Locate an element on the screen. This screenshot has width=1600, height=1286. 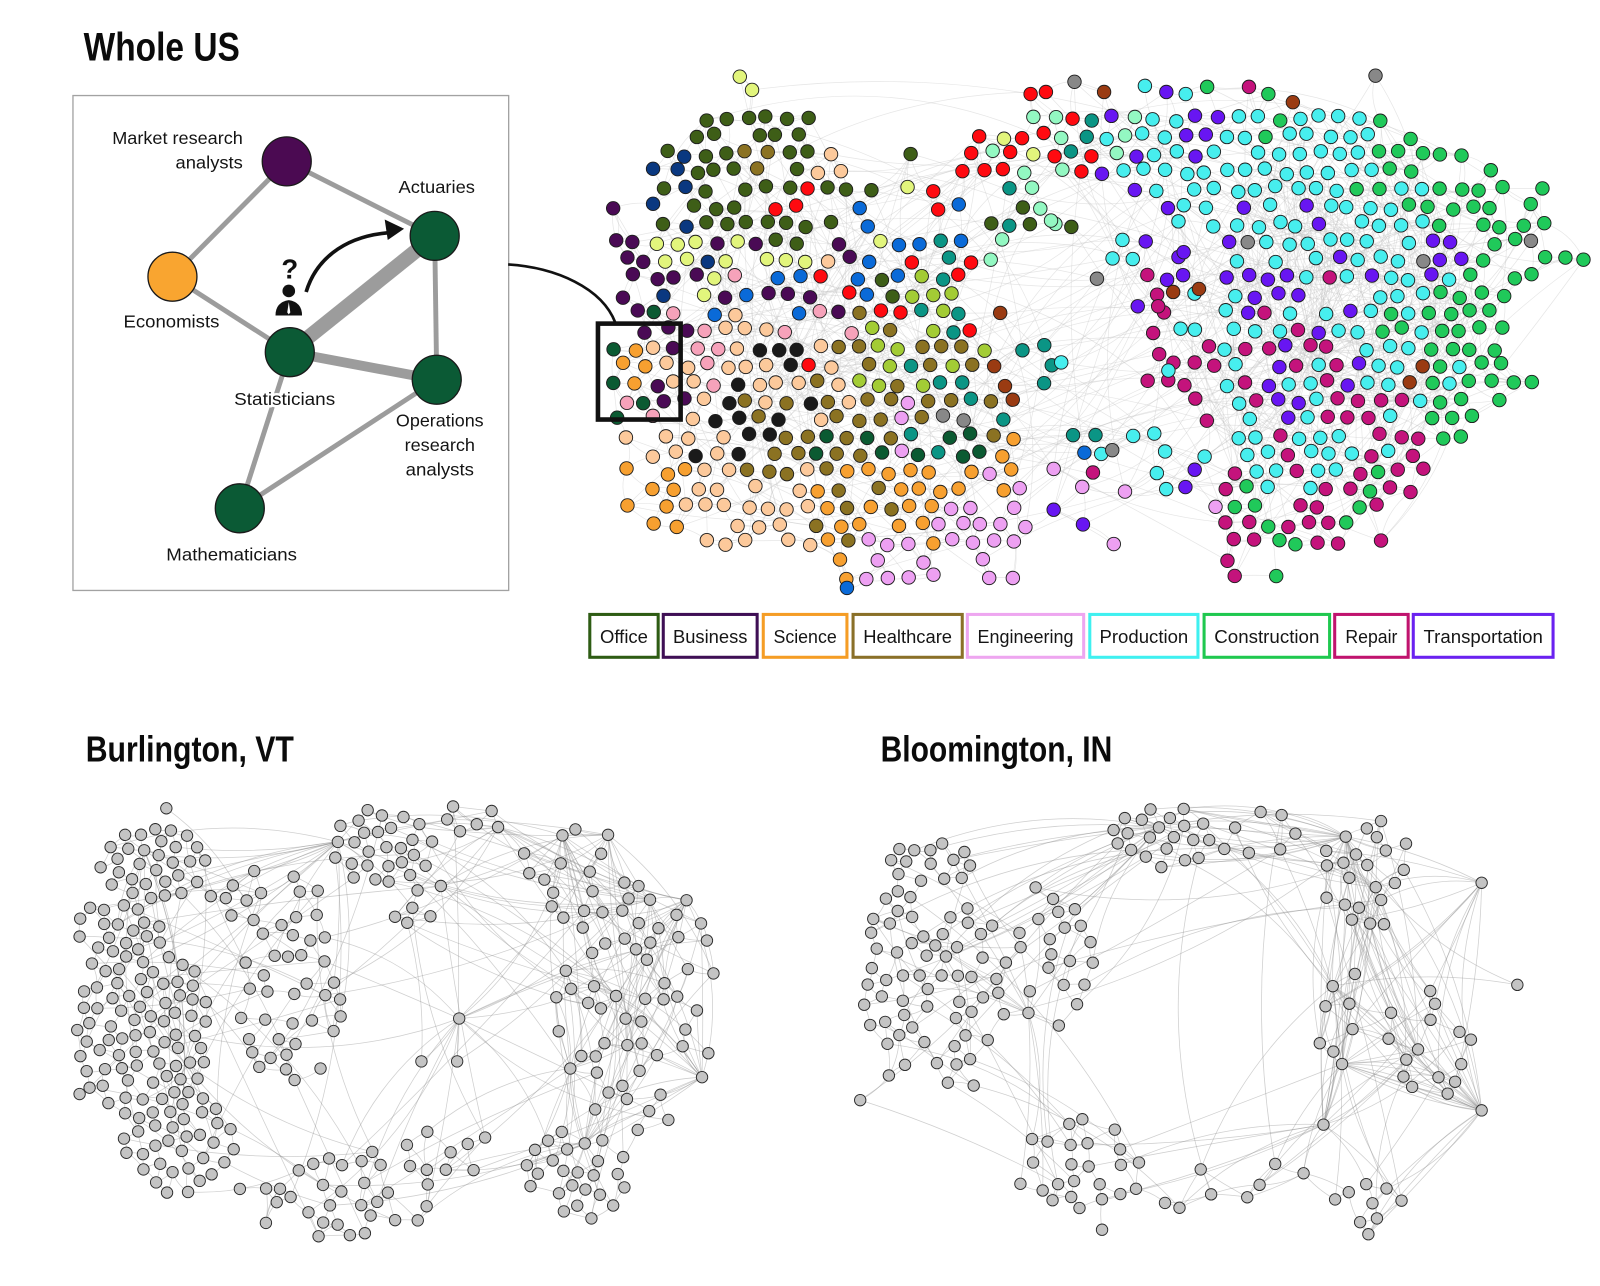
label-operations-line2: research is located at coordinates (440, 445).